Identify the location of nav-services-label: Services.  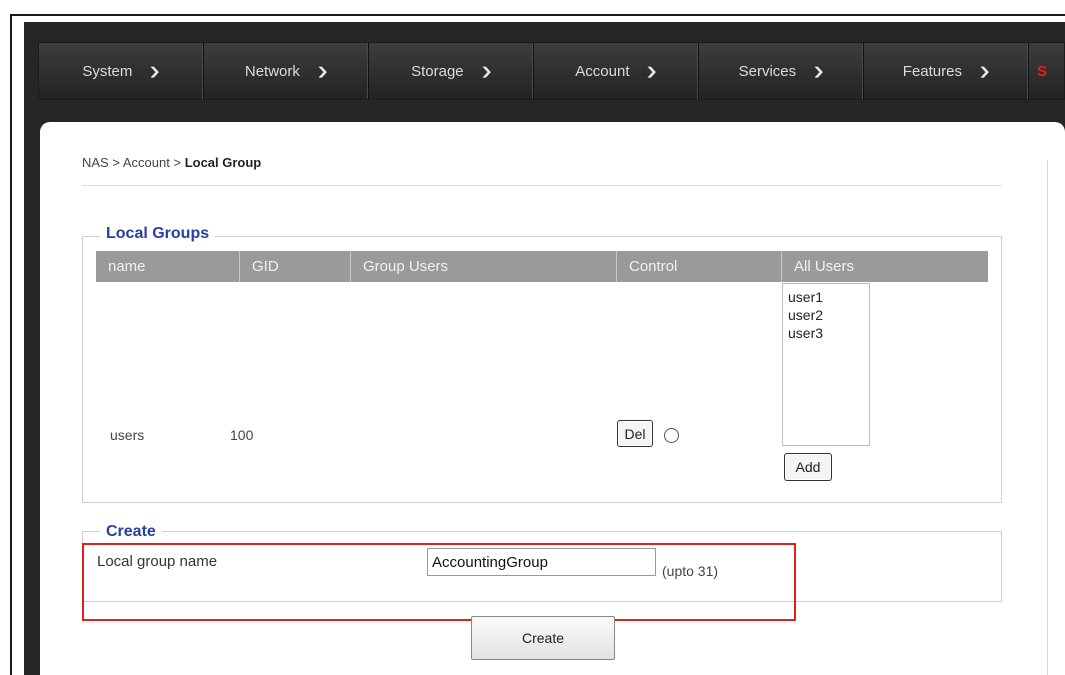
(767, 71).